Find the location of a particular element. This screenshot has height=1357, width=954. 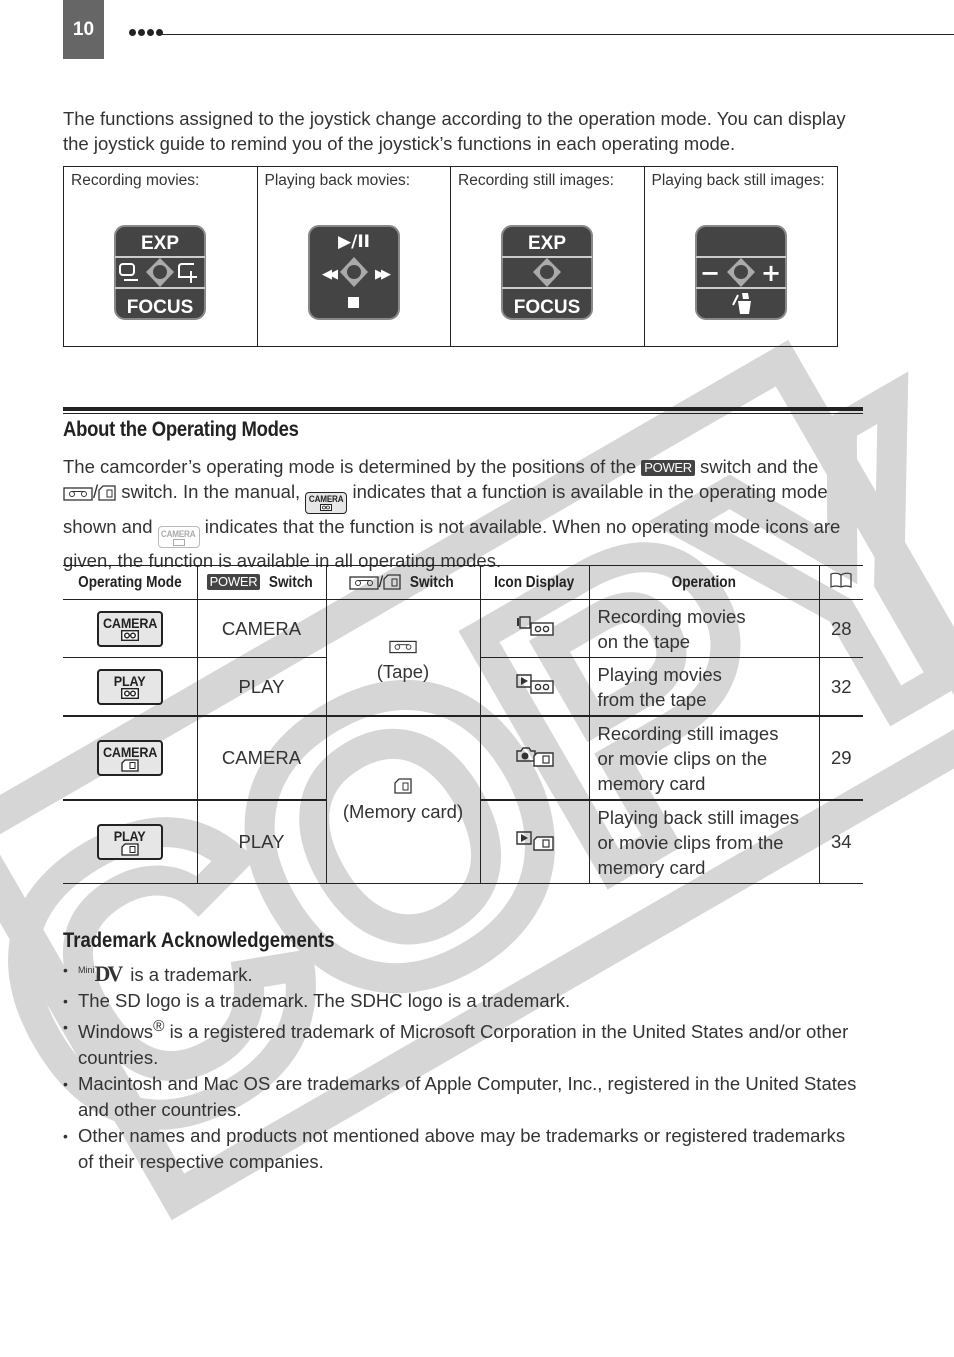

page-number-text: 10 is located at coordinates (83, 29).